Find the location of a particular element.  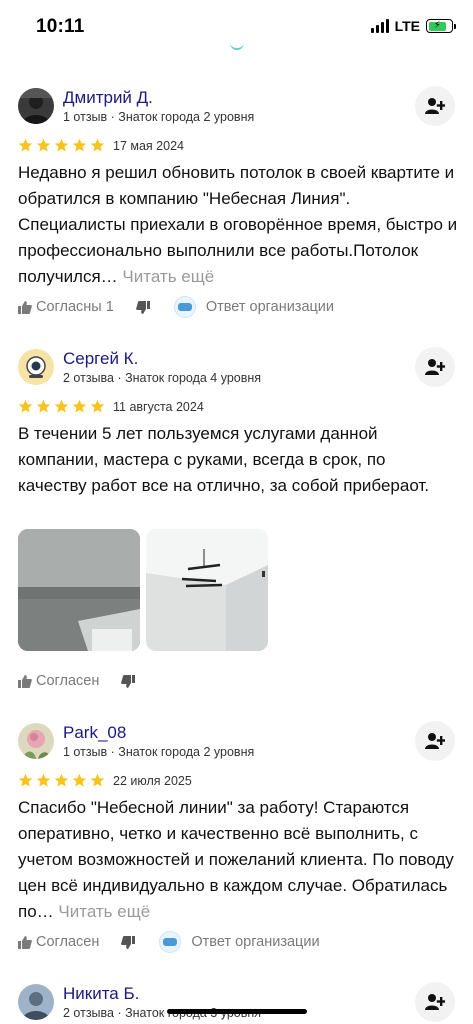

review-date: 17 мая 2024 is located at coordinates (148, 146).